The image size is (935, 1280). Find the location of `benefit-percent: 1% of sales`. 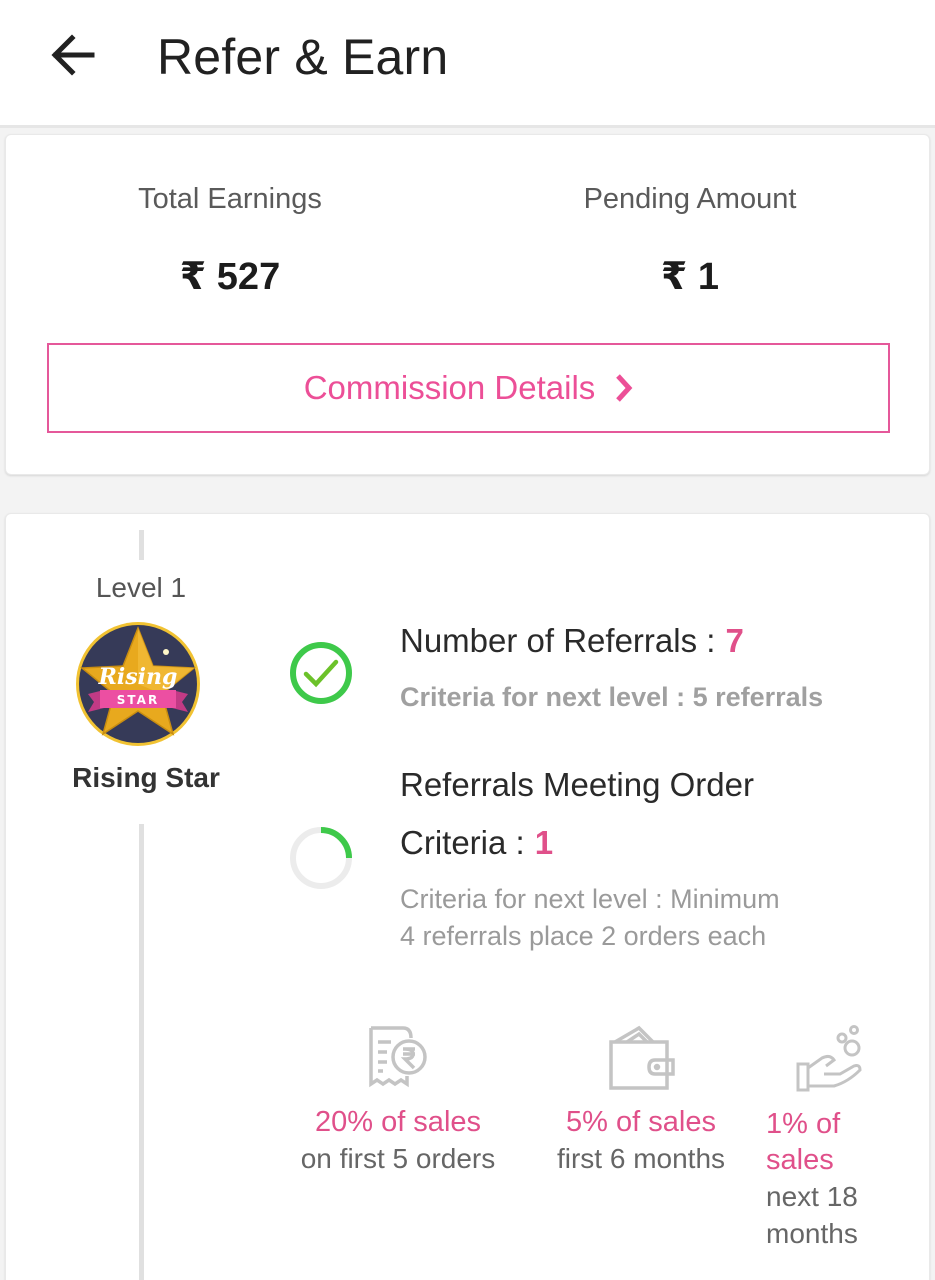

benefit-percent: 1% of sales is located at coordinates (831, 1142).